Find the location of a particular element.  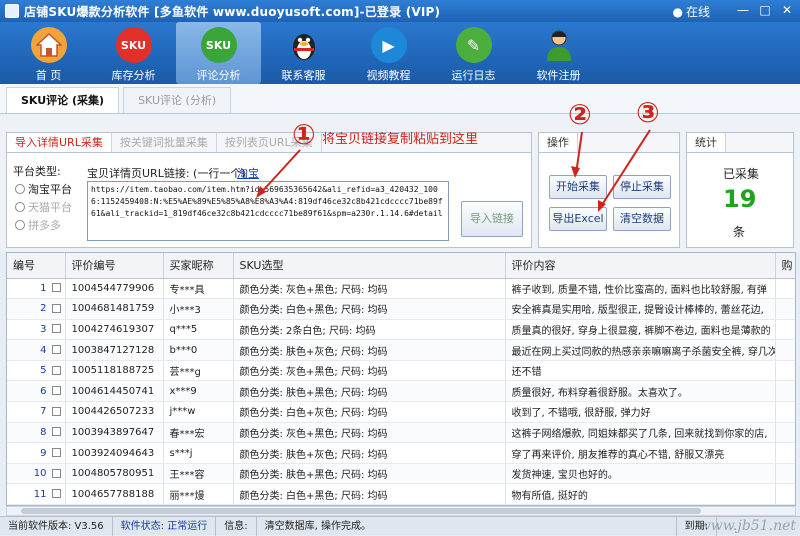

platform-radio-pdd: 拼多多 is located at coordinates (38, 225).